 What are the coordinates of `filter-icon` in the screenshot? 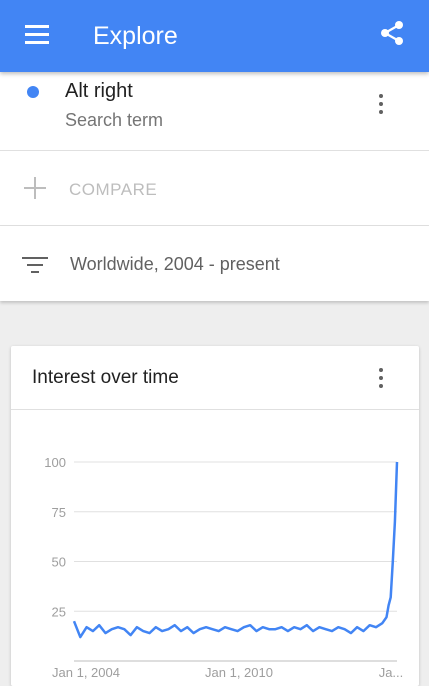 It's located at (35, 264).